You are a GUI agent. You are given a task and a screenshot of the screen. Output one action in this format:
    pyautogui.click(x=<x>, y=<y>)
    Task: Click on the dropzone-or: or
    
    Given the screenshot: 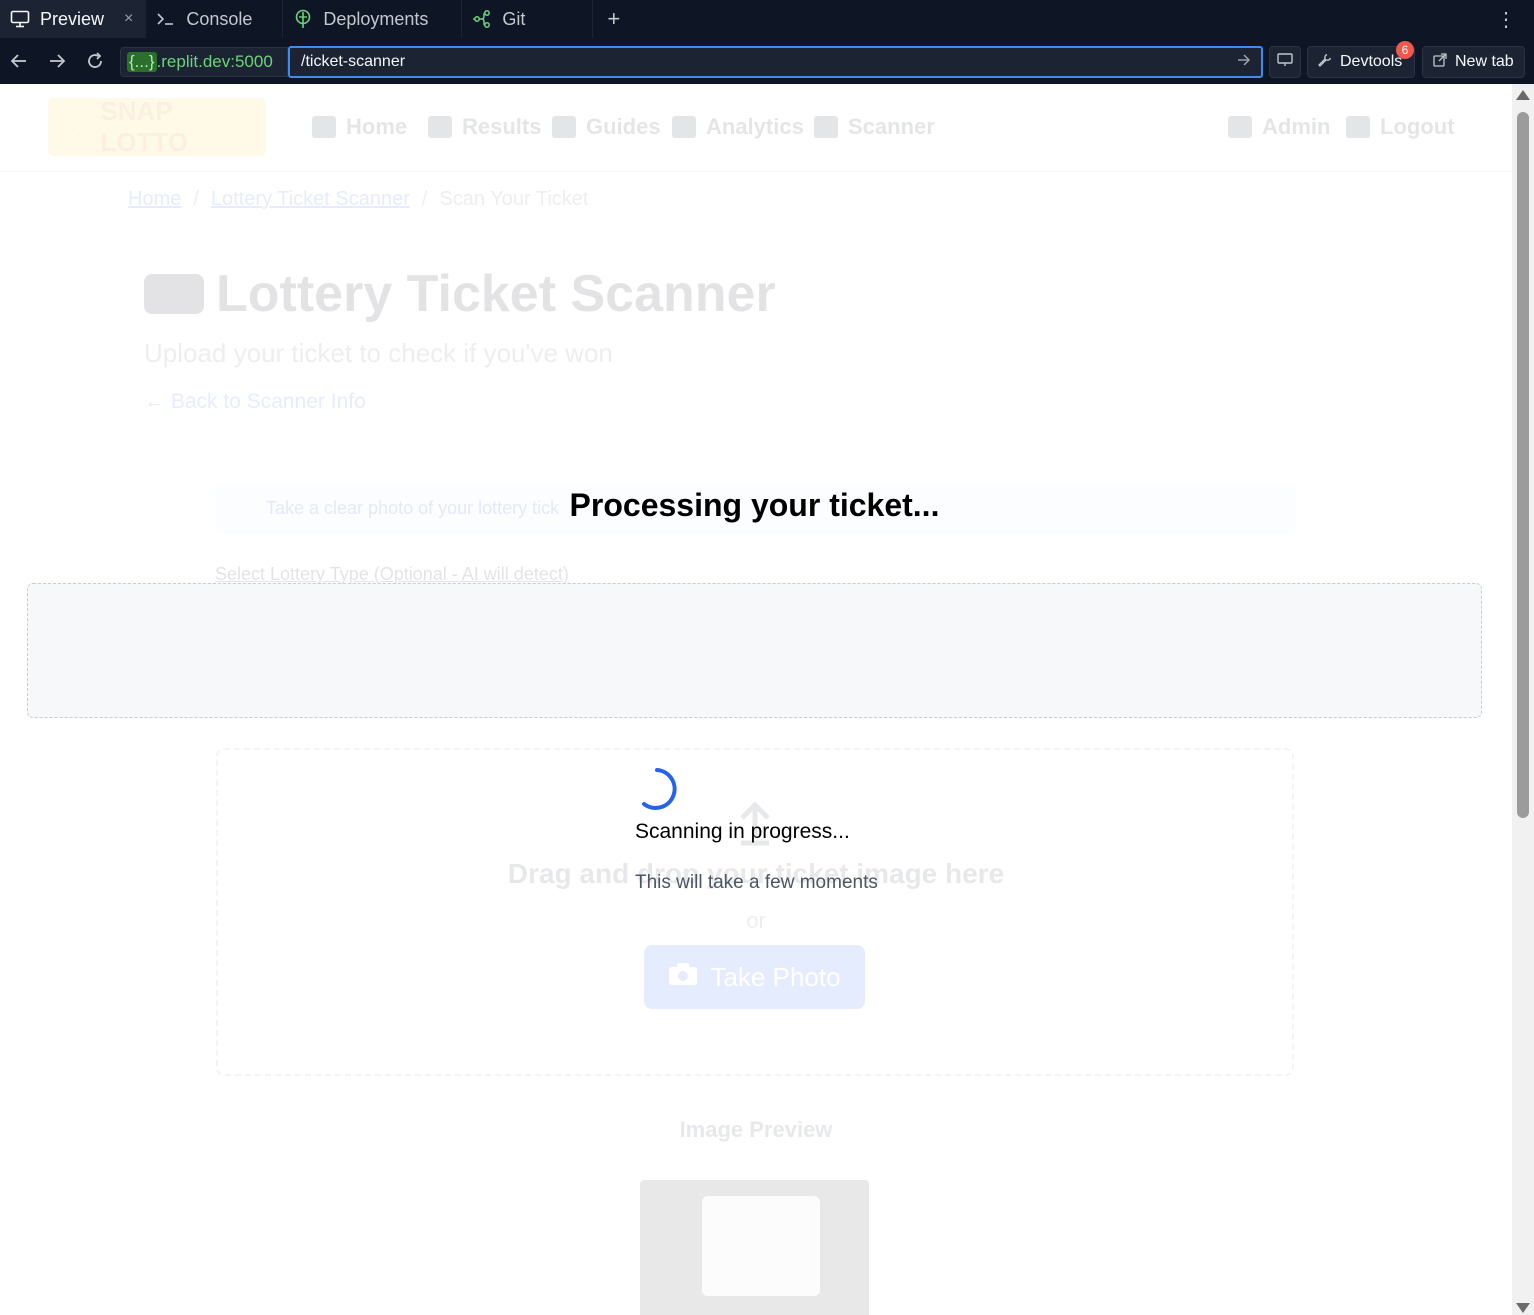 What is the action you would take?
    pyautogui.click(x=756, y=920)
    